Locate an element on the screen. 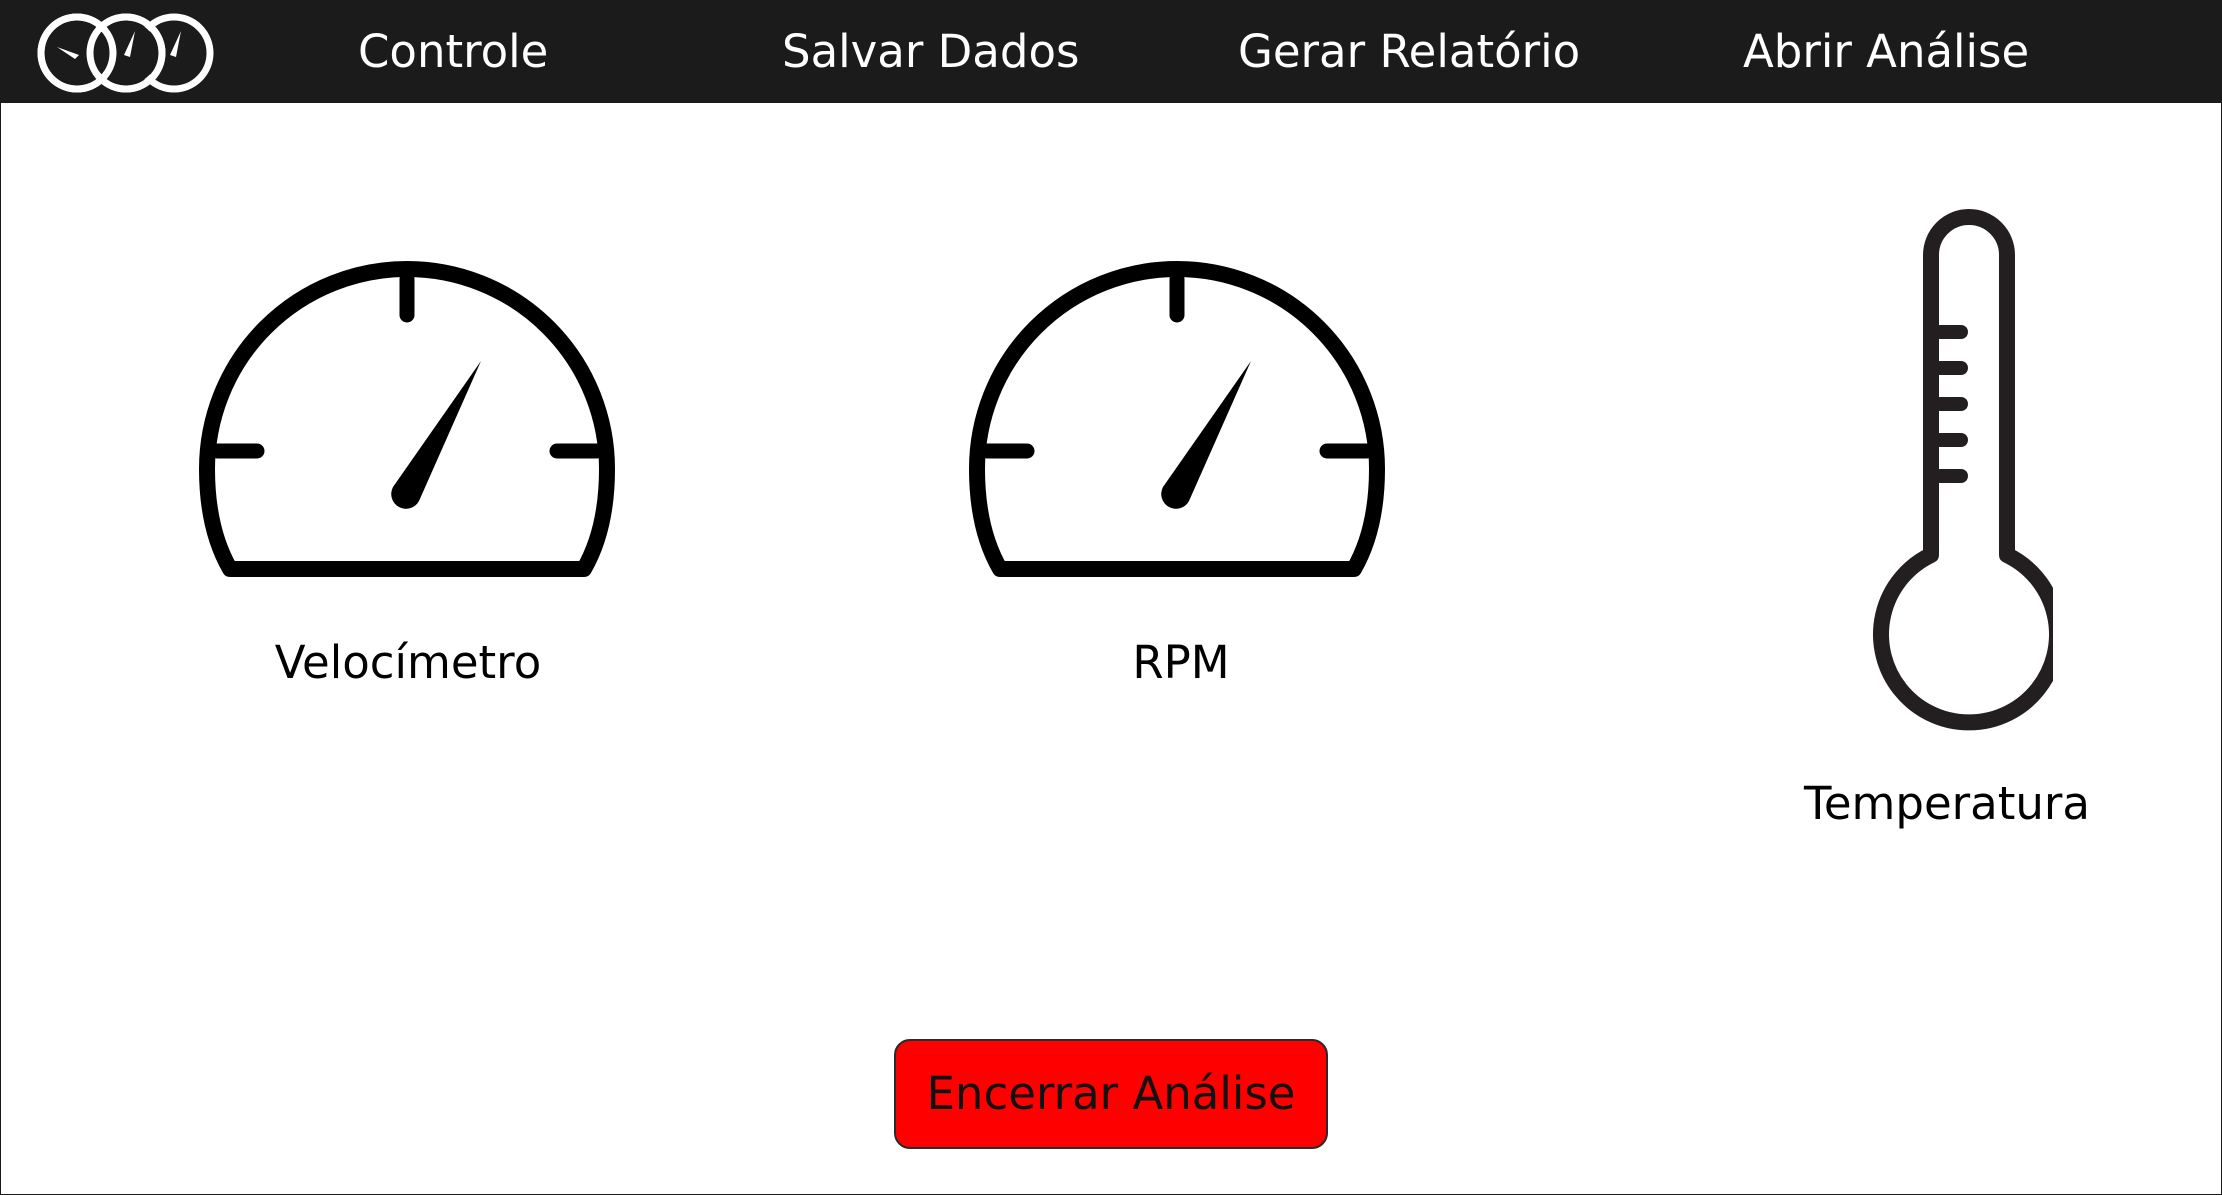  speedometer-icon is located at coordinates (407, 419).